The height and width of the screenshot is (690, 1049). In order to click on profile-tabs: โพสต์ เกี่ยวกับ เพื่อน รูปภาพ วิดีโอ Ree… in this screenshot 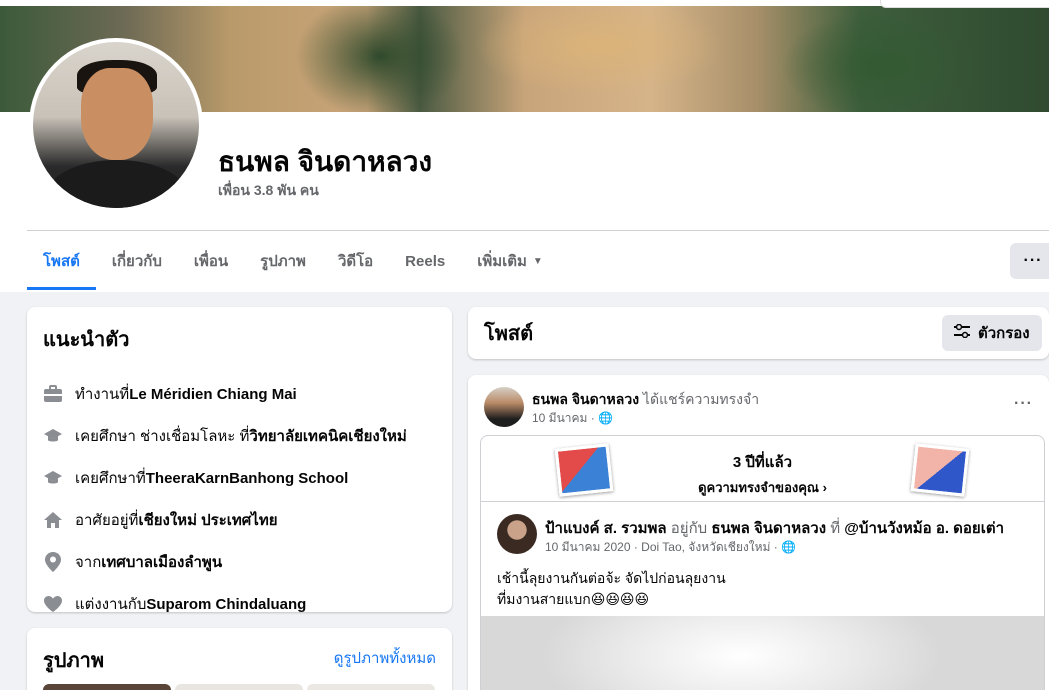, I will do `click(293, 261)`.